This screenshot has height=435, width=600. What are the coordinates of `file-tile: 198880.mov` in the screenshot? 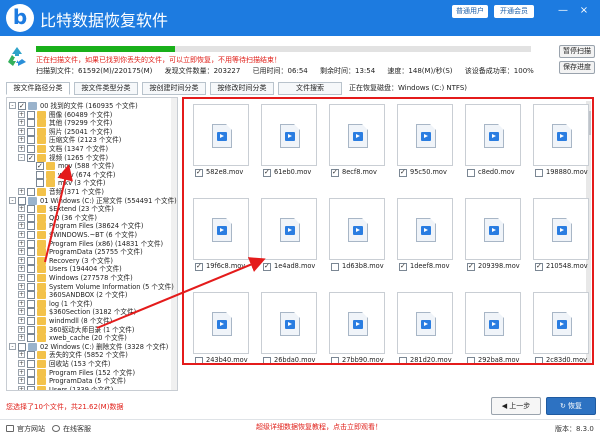 It's located at (561, 142).